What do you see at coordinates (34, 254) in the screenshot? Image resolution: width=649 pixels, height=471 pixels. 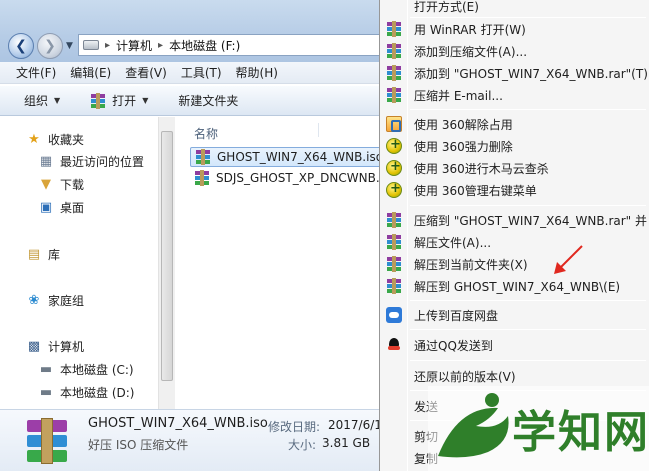 I see `libraries-icon: ▤` at bounding box center [34, 254].